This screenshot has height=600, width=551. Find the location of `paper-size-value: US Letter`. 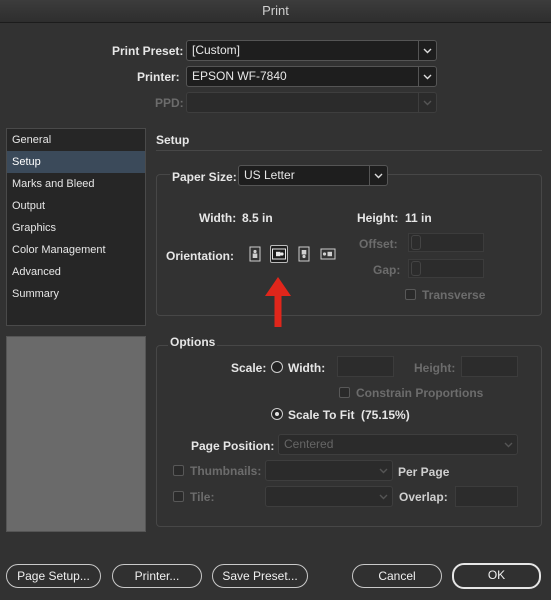

paper-size-value: US Letter is located at coordinates (269, 175).